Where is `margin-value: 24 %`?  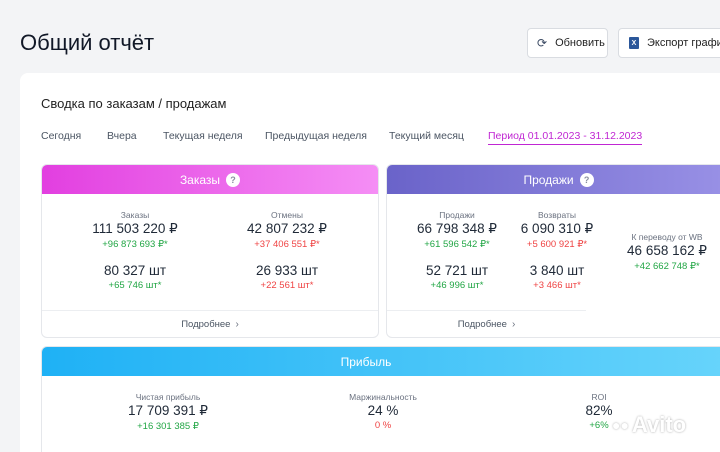 margin-value: 24 % is located at coordinates (383, 410).